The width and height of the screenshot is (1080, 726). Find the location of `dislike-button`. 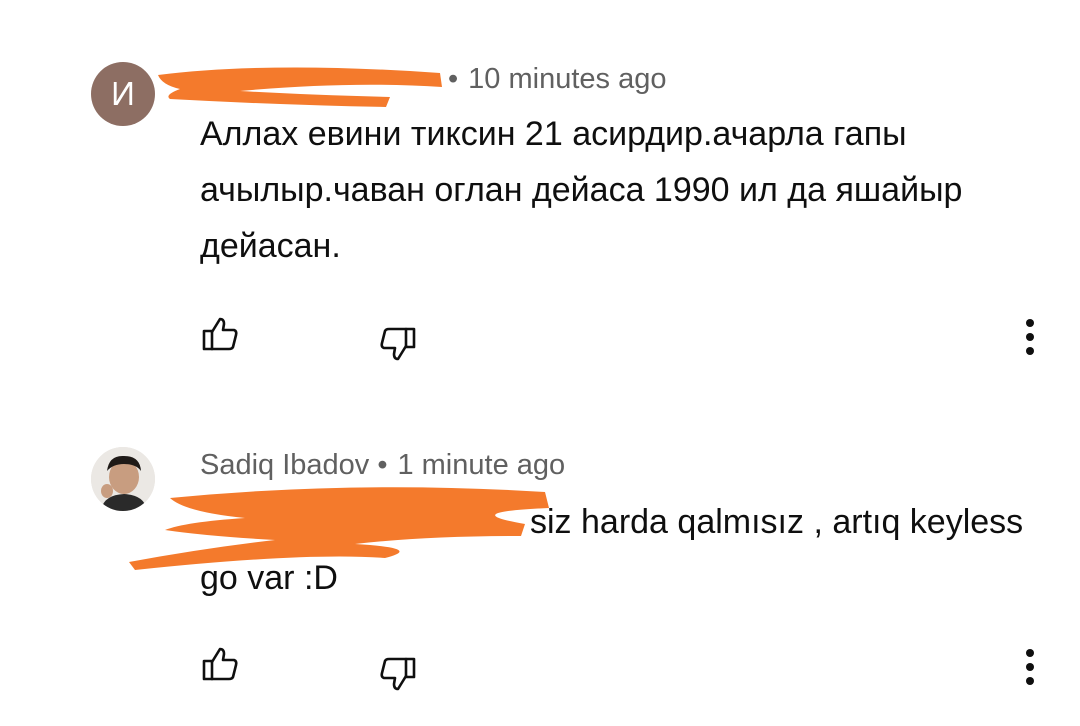

dislike-button is located at coordinates (398, 674).